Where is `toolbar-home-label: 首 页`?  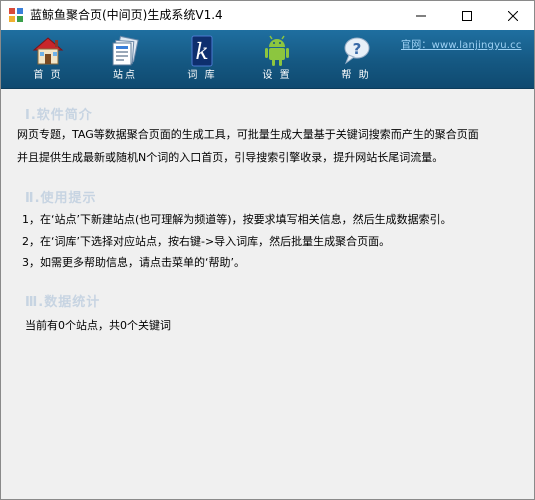 toolbar-home-label: 首 页 is located at coordinates (48, 75).